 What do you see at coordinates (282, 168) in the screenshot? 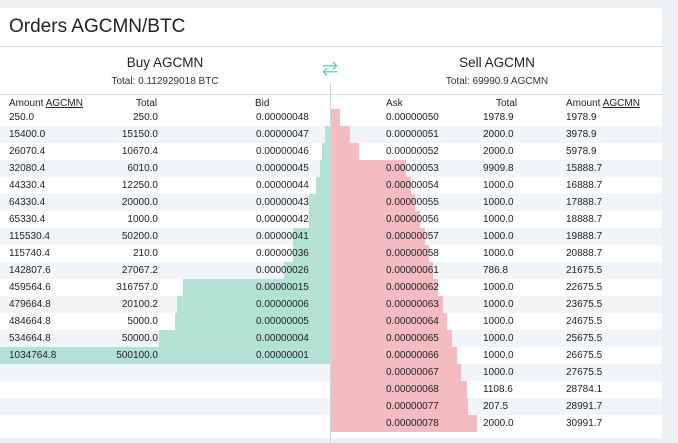
I see `bid-price-cell: 0.00000045` at bounding box center [282, 168].